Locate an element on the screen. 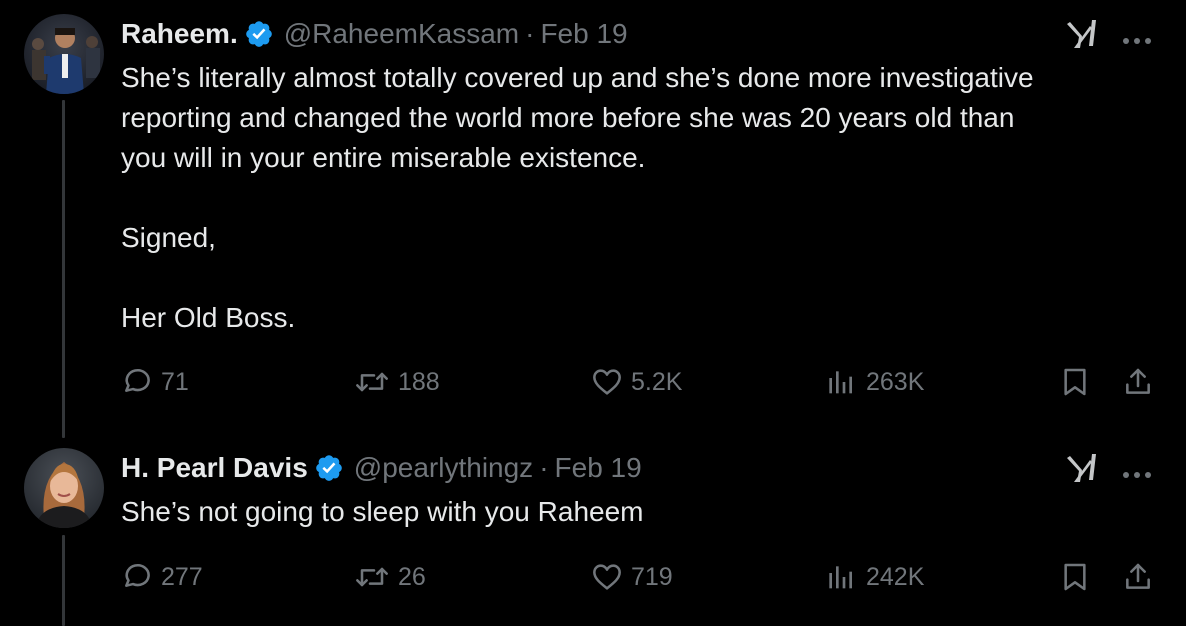 The width and height of the screenshot is (1186, 626). views-button: 242K is located at coordinates (875, 577).